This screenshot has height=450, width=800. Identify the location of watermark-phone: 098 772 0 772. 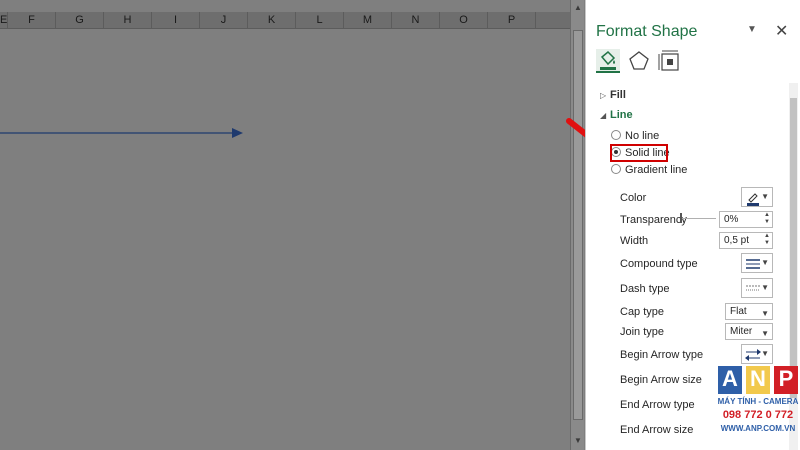
(758, 415).